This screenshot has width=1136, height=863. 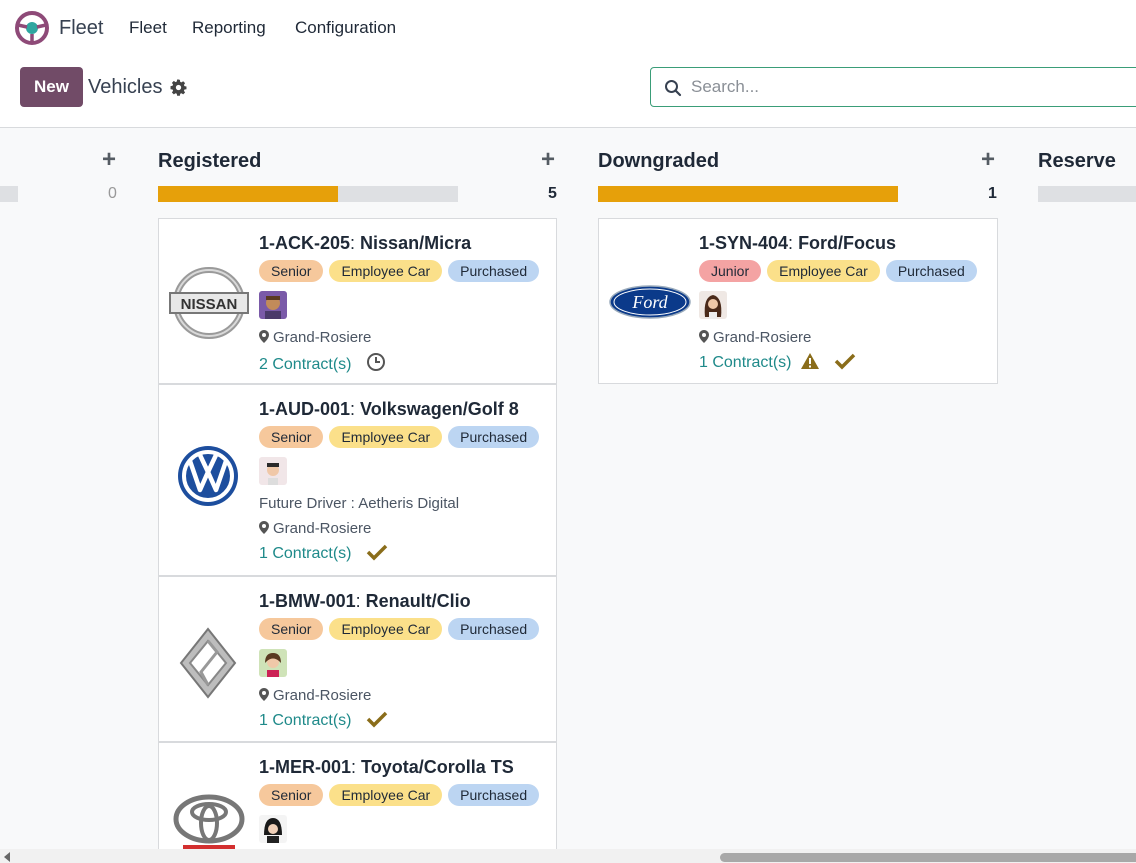 What do you see at coordinates (109, 160) in the screenshot?
I see `column-0-add-icon: +` at bounding box center [109, 160].